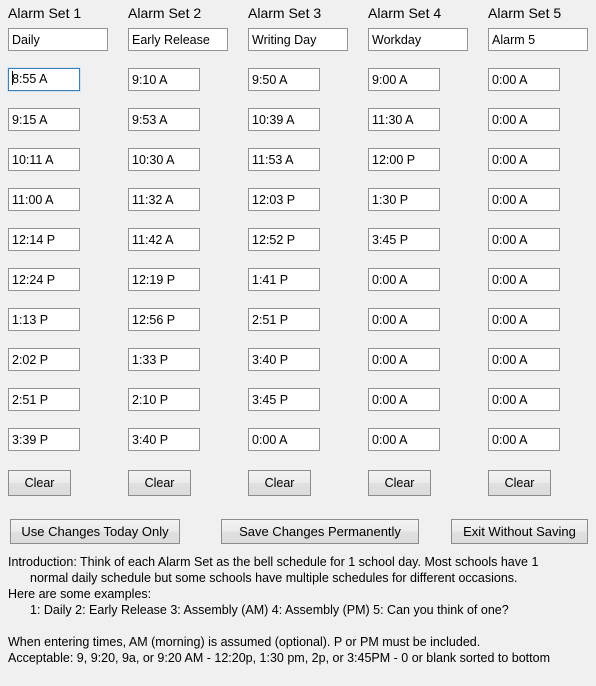 This screenshot has height=686, width=596. What do you see at coordinates (525, 13) in the screenshot?
I see `alarm-set-title-5: Alarm Set 5` at bounding box center [525, 13].